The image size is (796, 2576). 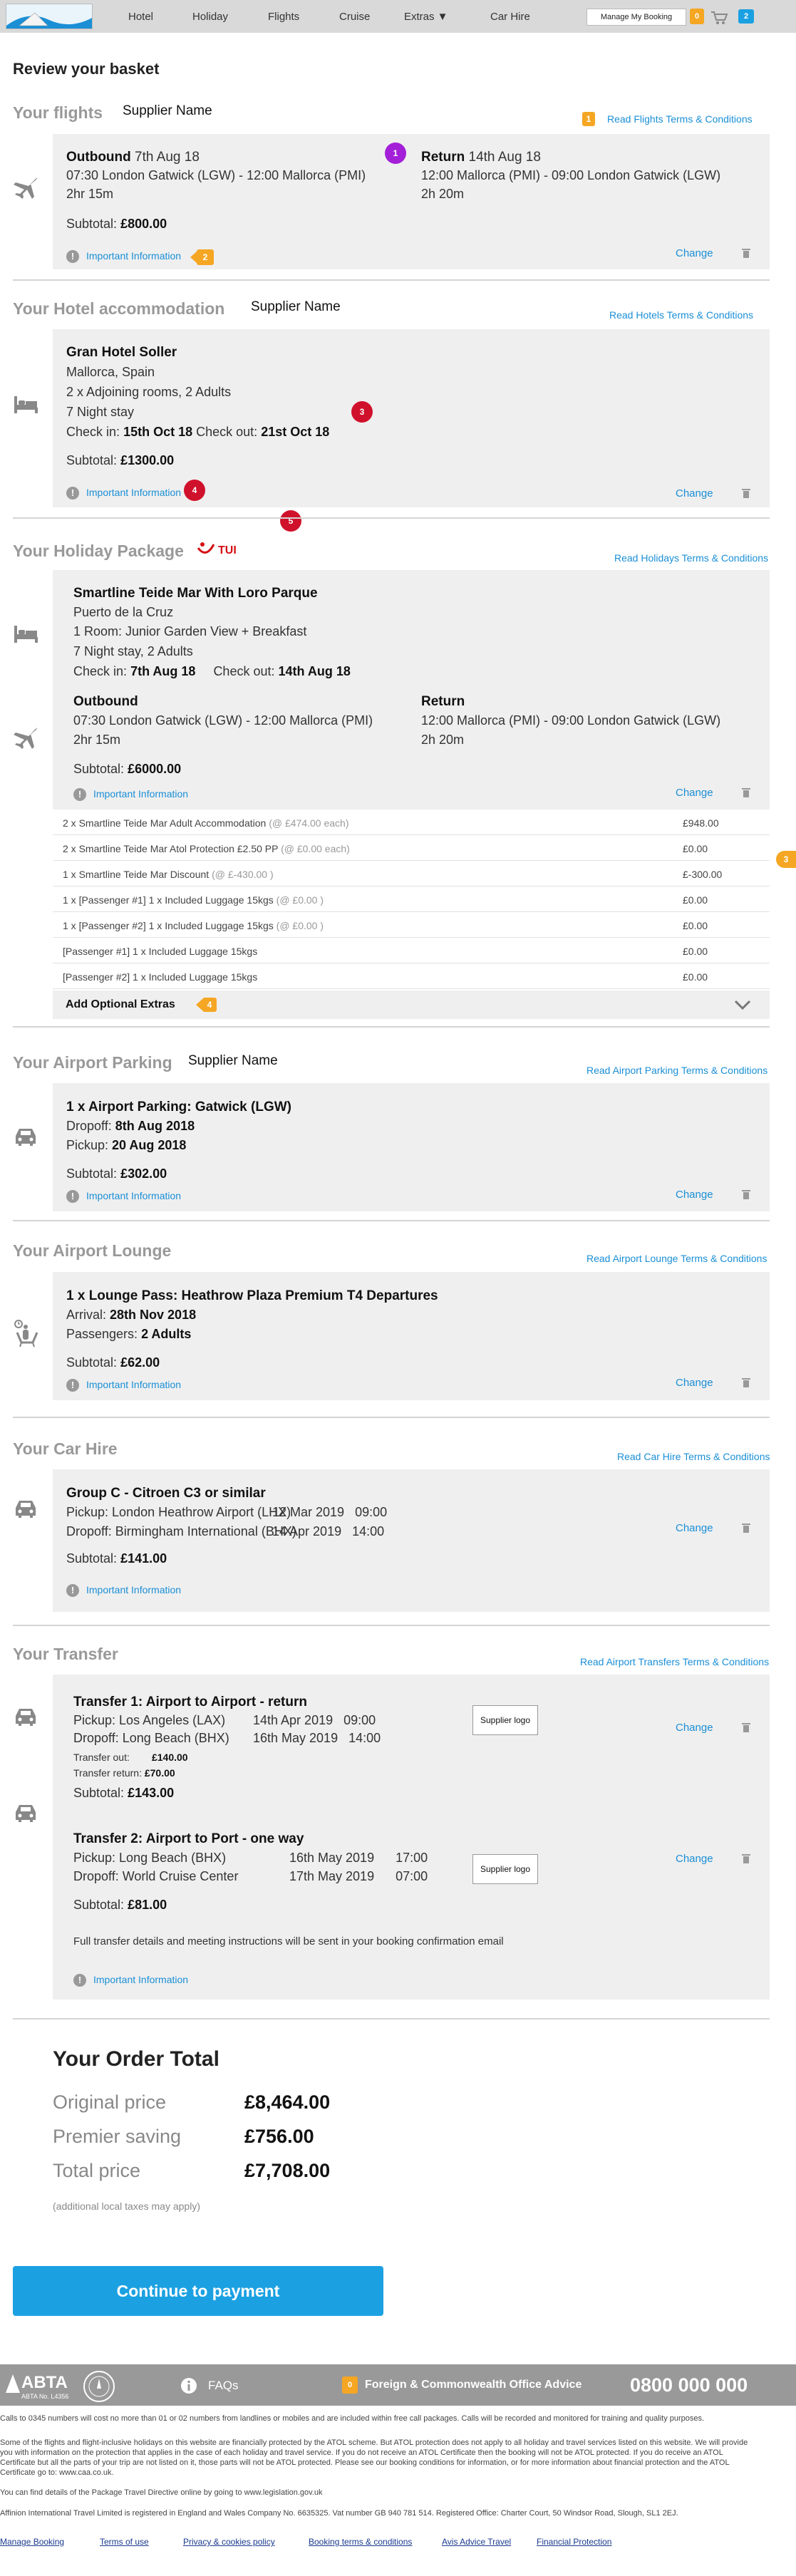 I want to click on parking-terms-link: Read Airport Parking Terms & Conditions, so click(x=676, y=1071).